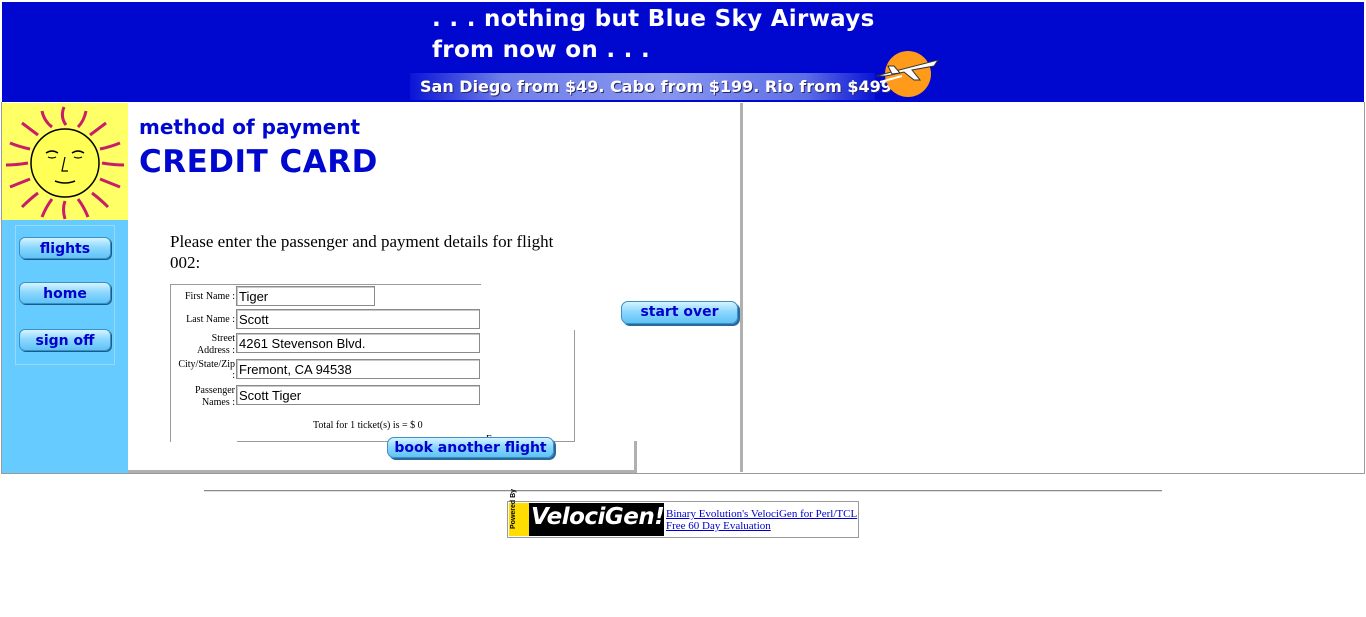  What do you see at coordinates (215, 390) in the screenshot?
I see `passenger-label-line1: Passenger` at bounding box center [215, 390].